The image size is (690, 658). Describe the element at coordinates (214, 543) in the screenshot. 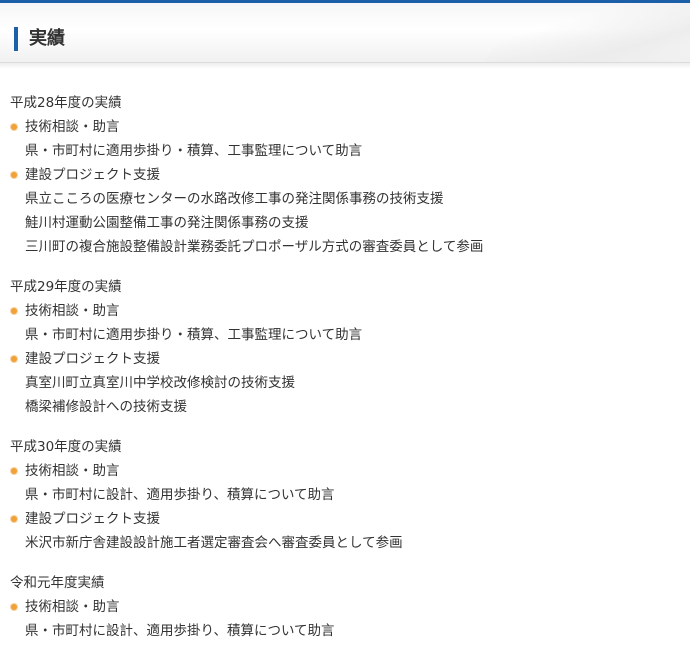

I see `achievement-item: 米沢市新庁舎建設設計施工者選定審査会へ審査委員として参画` at that location.